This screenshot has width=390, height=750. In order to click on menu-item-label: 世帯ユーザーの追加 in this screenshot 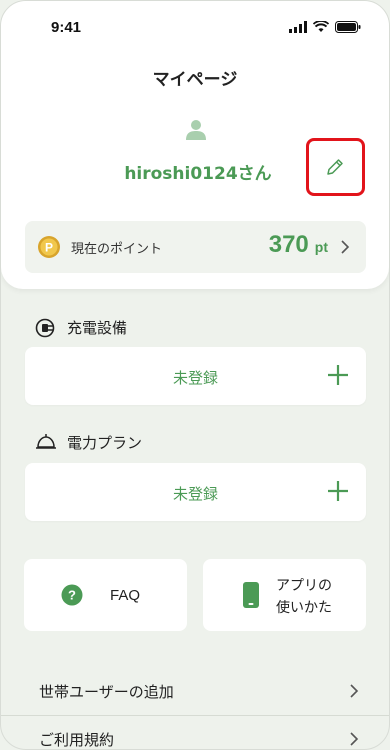, I will do `click(106, 692)`.